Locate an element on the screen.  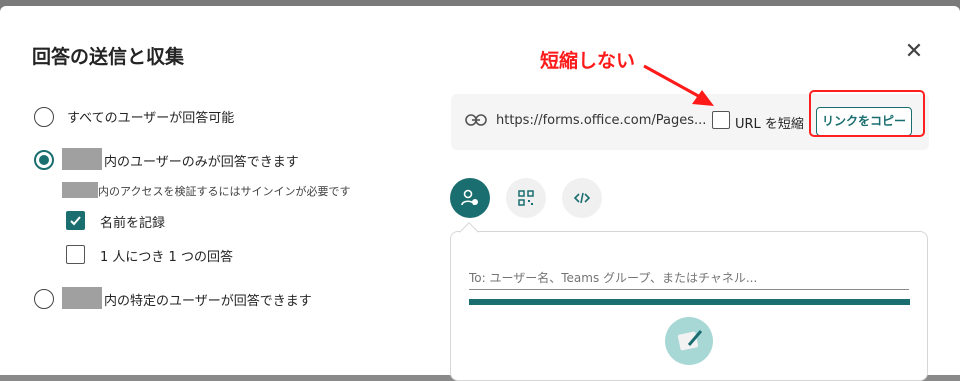
share-qr-button is located at coordinates (526, 198).